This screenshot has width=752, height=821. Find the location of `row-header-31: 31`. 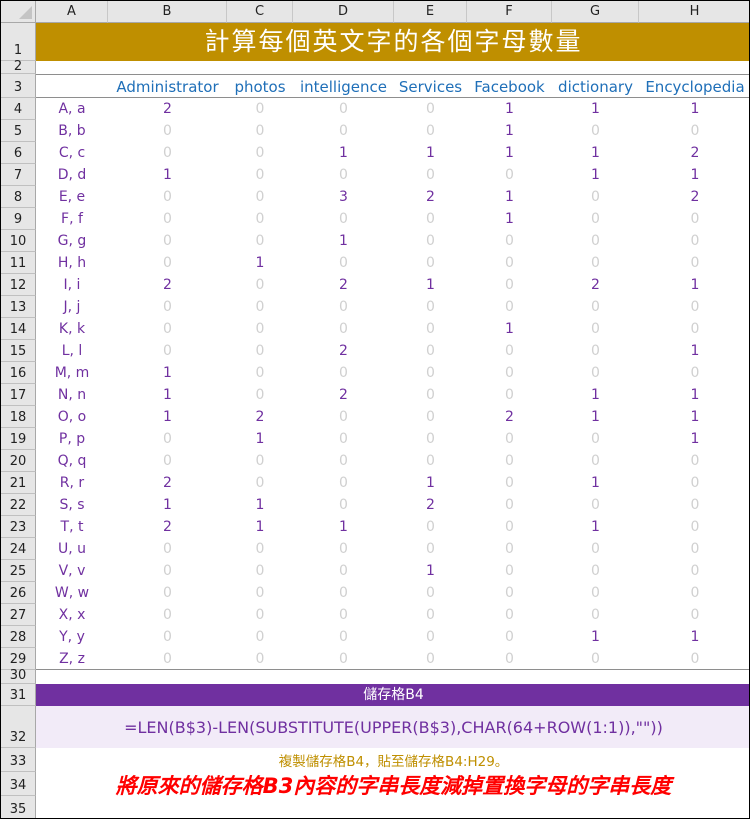

row-header-31: 31 is located at coordinates (18, 695).